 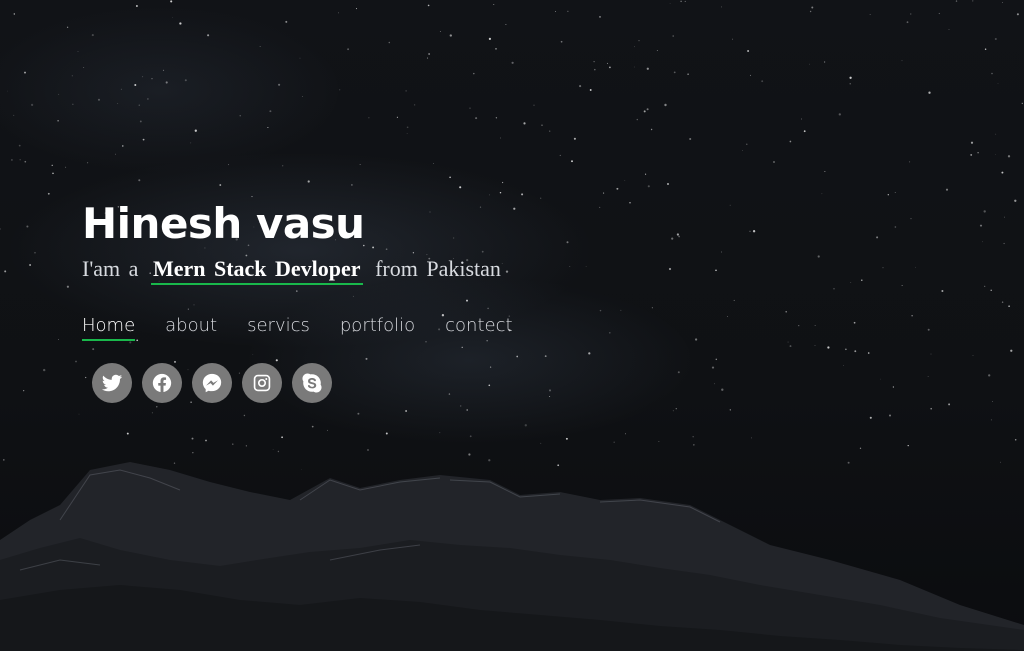 I want to click on nav-item-contact: contect, so click(x=478, y=328).